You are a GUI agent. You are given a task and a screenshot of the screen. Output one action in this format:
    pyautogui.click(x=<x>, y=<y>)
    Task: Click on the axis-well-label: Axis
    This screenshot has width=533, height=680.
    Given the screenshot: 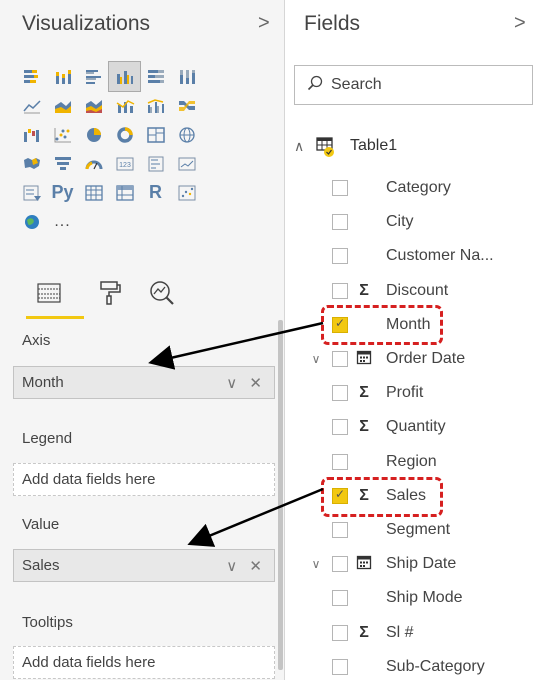 What is the action you would take?
    pyautogui.click(x=36, y=340)
    